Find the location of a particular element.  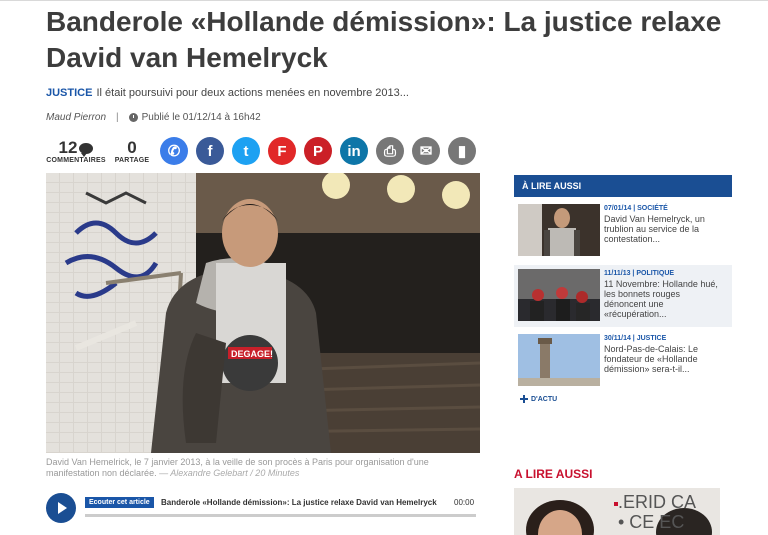

related-meta: 11/11/13 | POLITIQUE is located at coordinates (639, 273).